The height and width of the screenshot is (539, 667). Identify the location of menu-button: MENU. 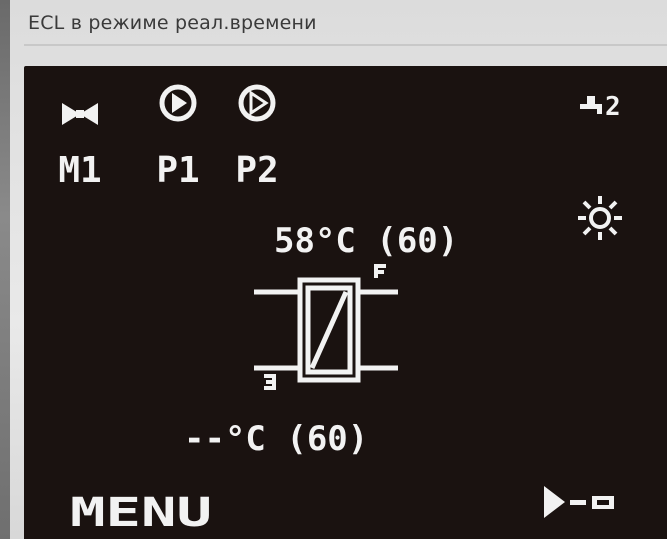
(141, 513).